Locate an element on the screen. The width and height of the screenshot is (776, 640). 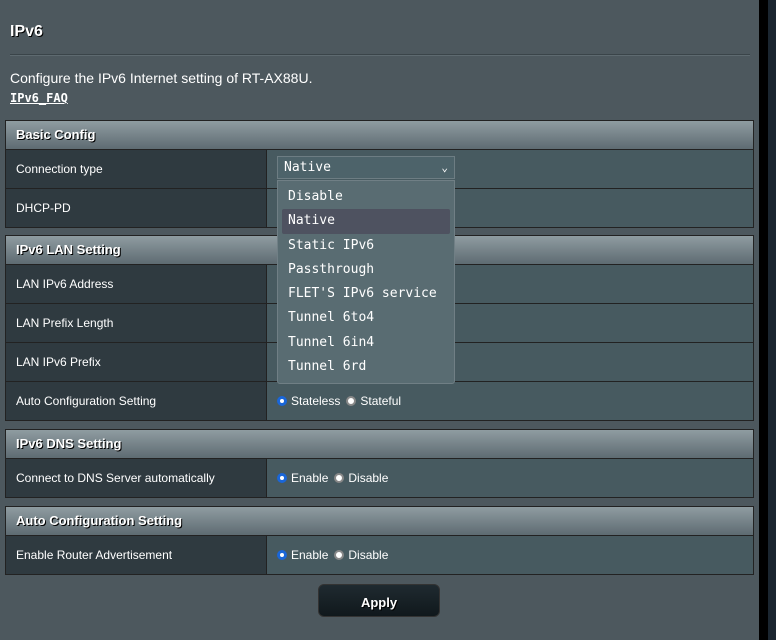
auto-configuration-label: Auto Configuration Setting is located at coordinates (136, 401).